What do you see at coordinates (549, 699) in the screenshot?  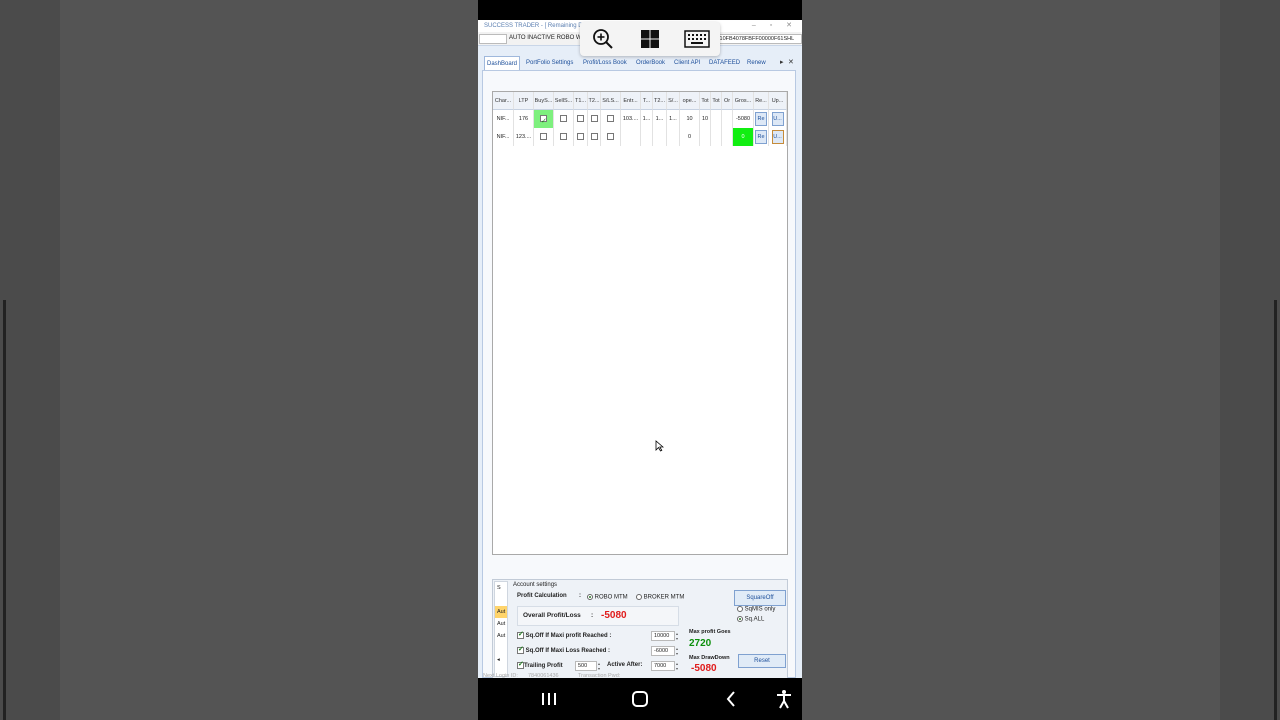 I see `recent-apps-icon` at bounding box center [549, 699].